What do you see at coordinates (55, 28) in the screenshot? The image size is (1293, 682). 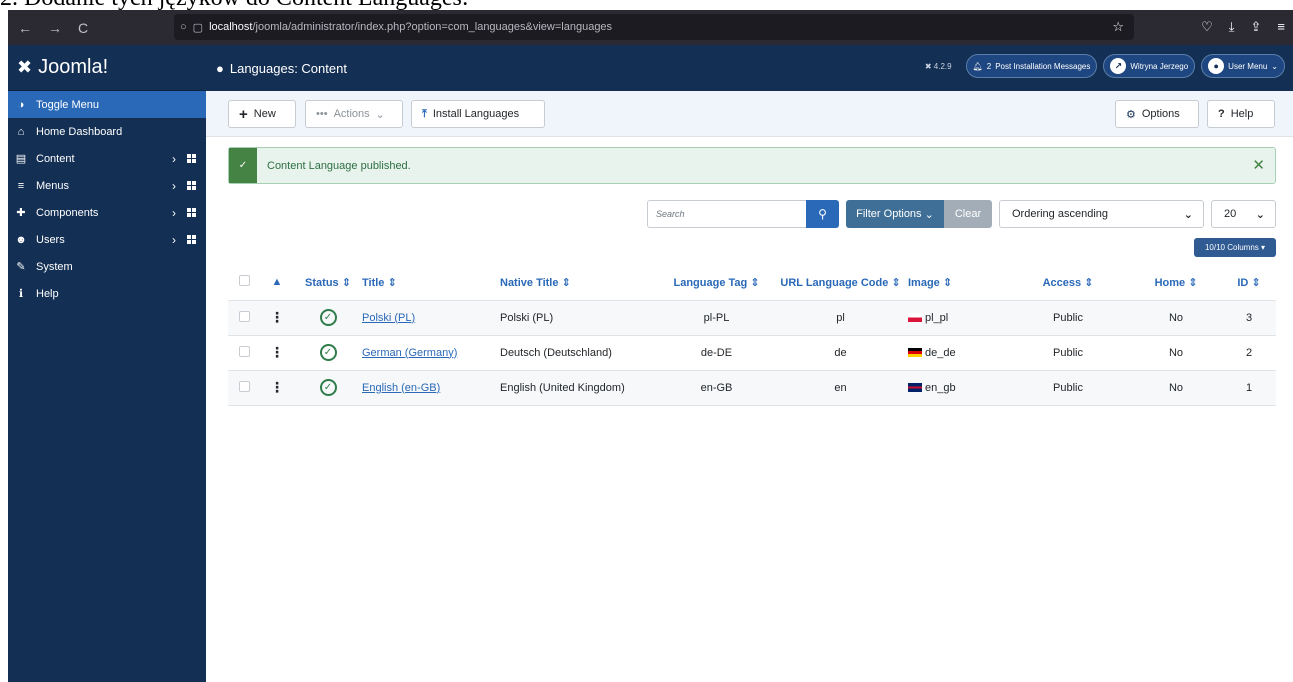 I see `forward-icon: →` at bounding box center [55, 28].